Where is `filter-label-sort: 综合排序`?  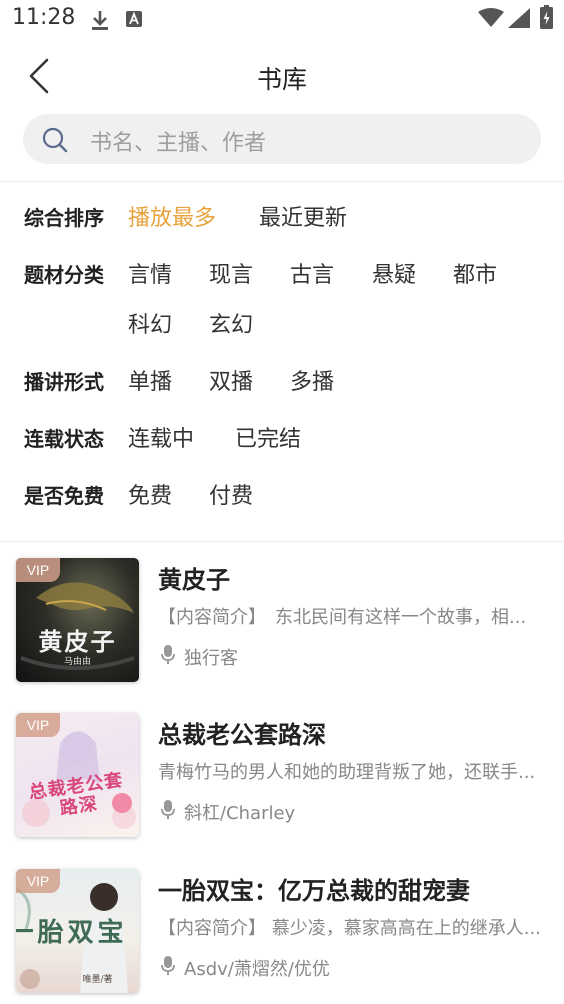
filter-label-sort: 综合排序 is located at coordinates (64, 218).